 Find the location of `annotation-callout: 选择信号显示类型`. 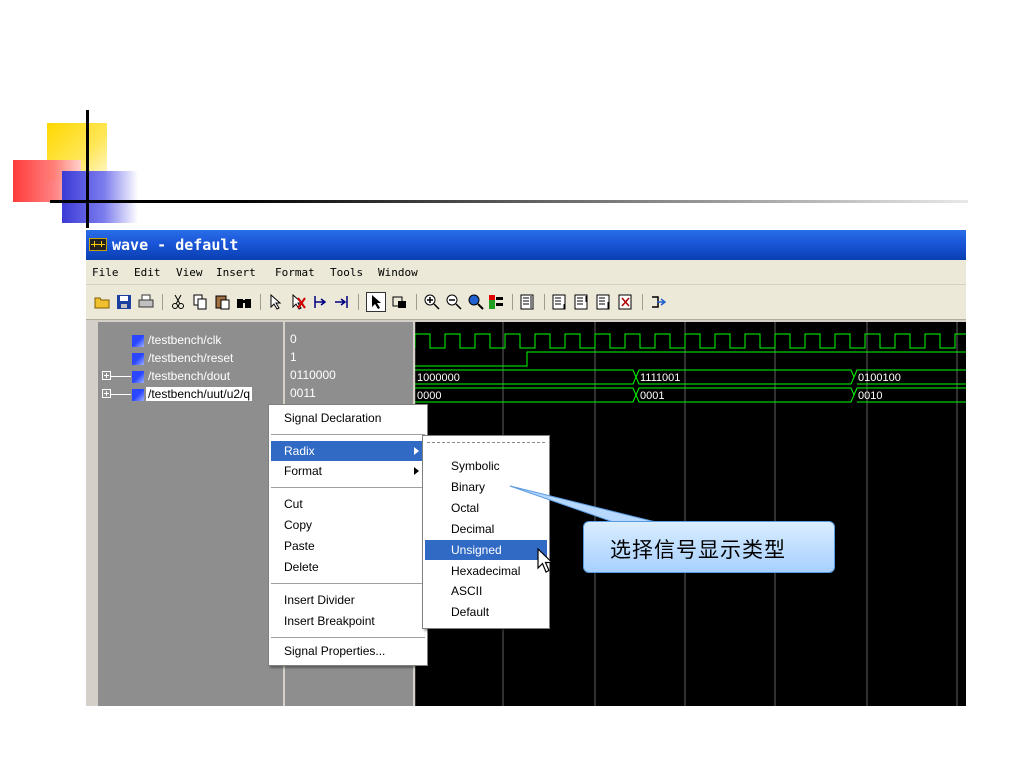

annotation-callout: 选择信号显示类型 is located at coordinates (709, 547).